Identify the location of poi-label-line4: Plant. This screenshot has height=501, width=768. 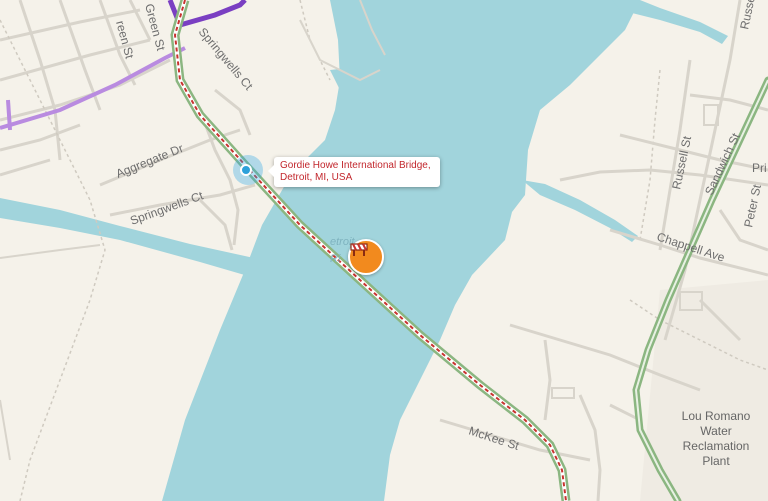
(716, 461).